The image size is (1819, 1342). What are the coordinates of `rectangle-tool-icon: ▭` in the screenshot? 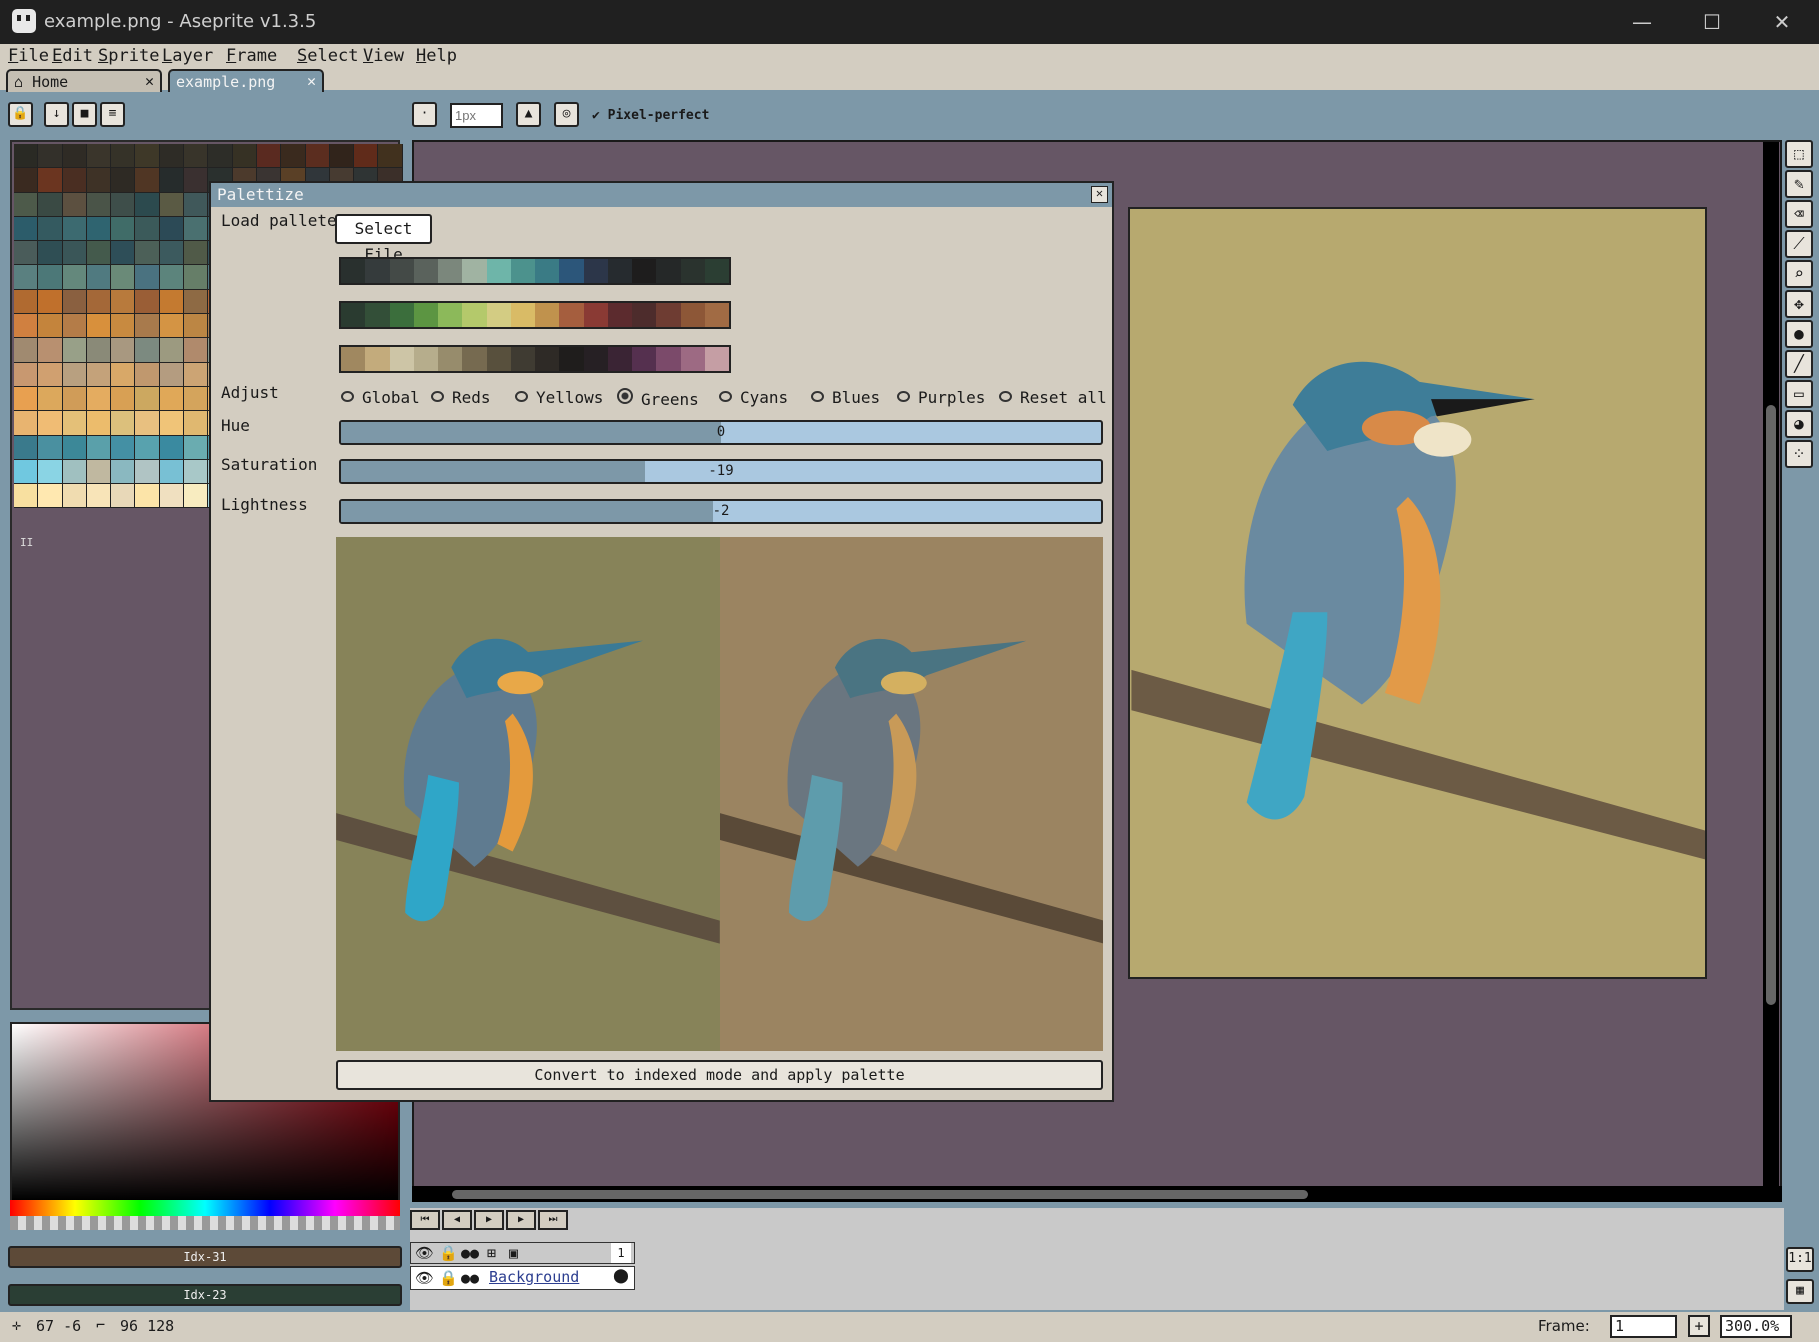 It's located at (1799, 394).